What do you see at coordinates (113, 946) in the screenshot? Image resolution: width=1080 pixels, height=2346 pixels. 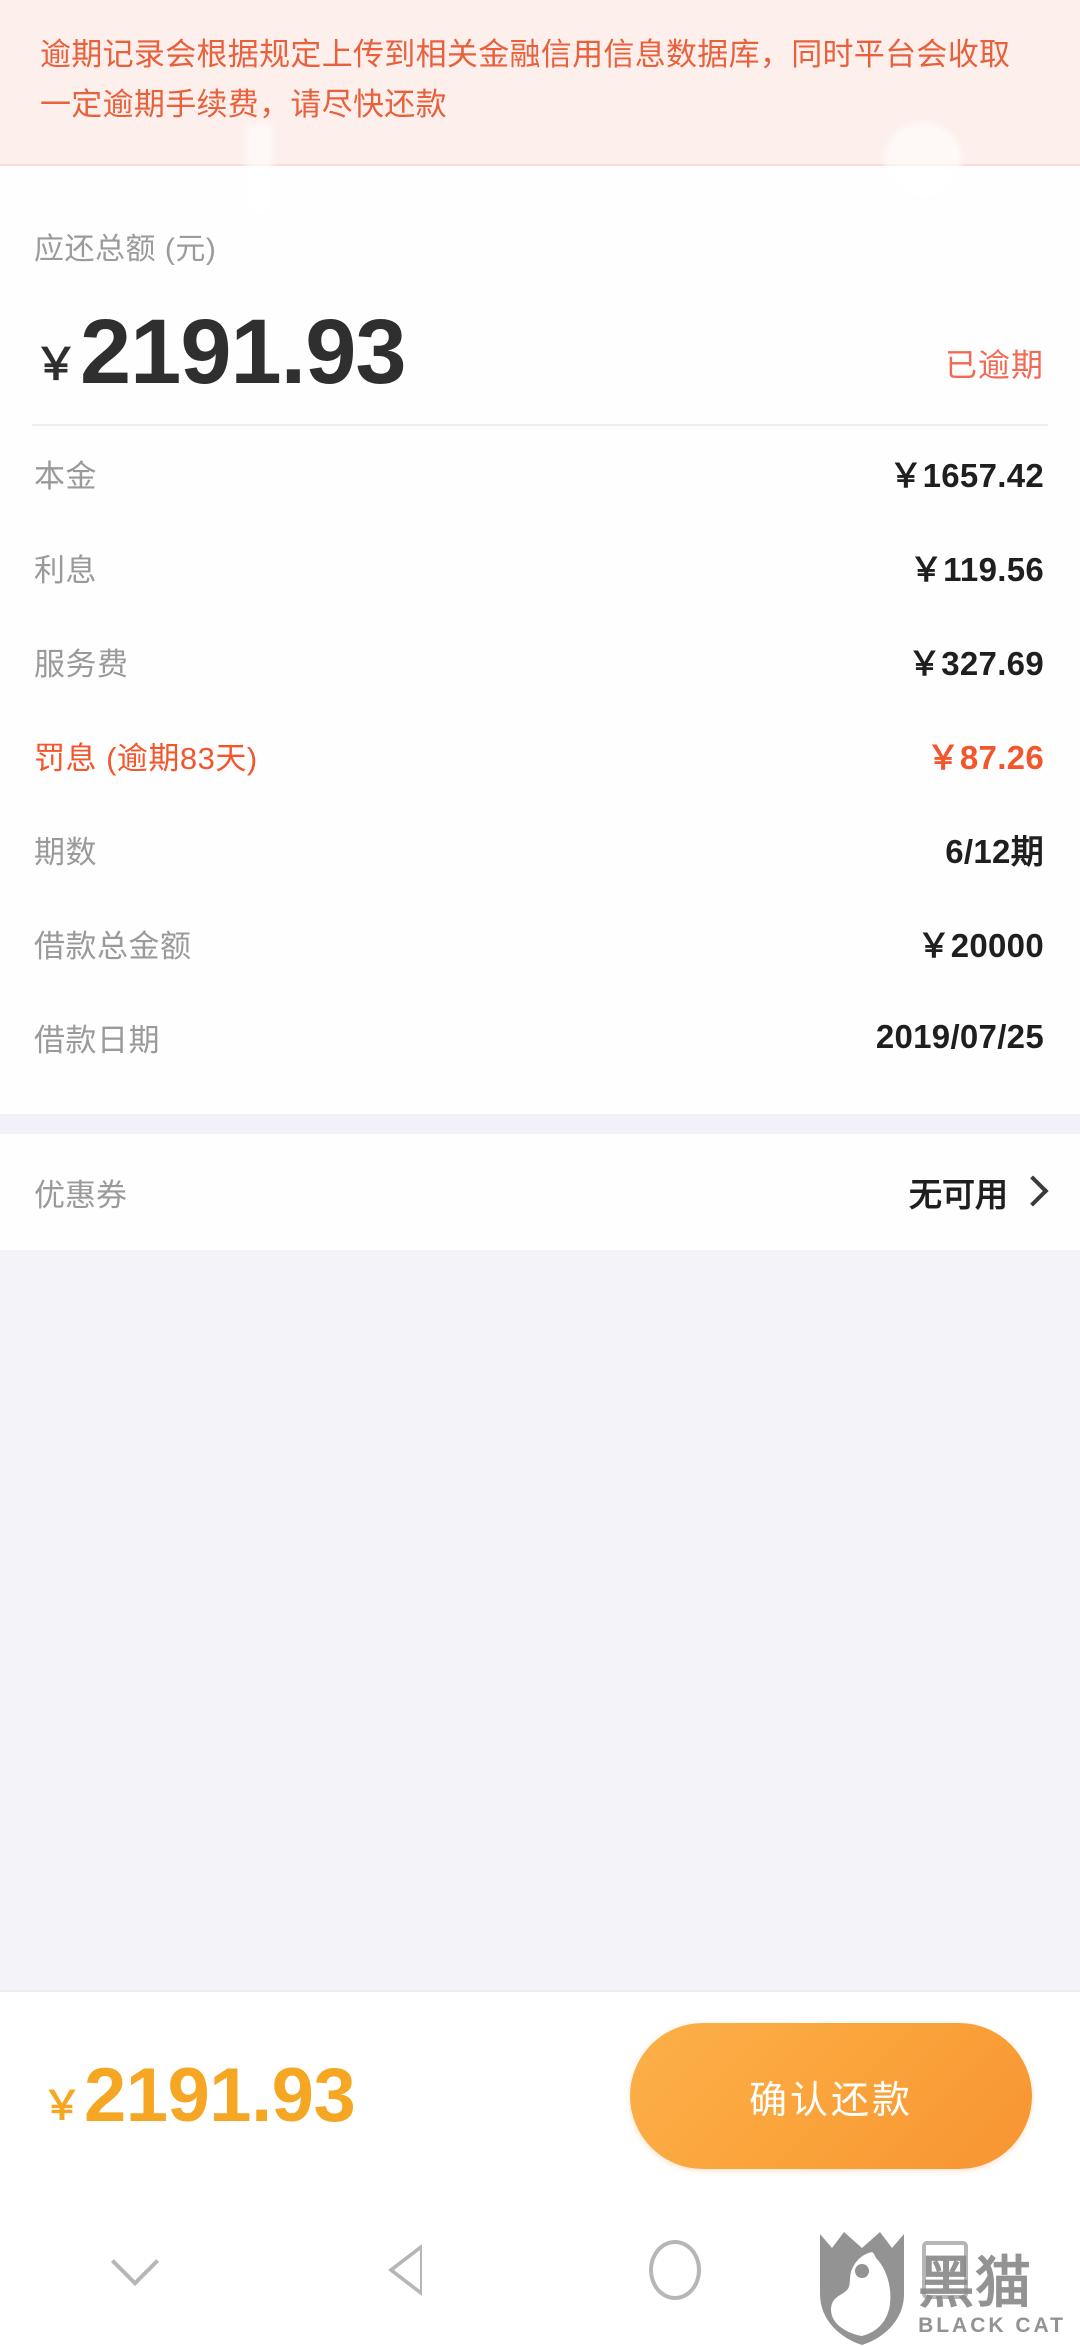 I see `detail-label: 借款总金额` at bounding box center [113, 946].